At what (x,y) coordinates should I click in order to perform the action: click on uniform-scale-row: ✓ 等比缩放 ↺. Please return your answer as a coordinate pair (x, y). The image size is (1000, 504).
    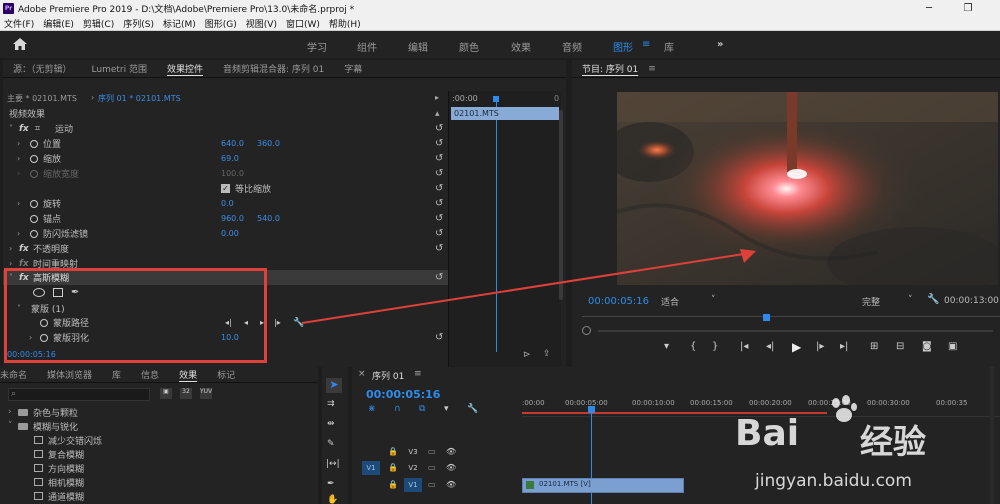
    Looking at the image, I should click on (225, 188).